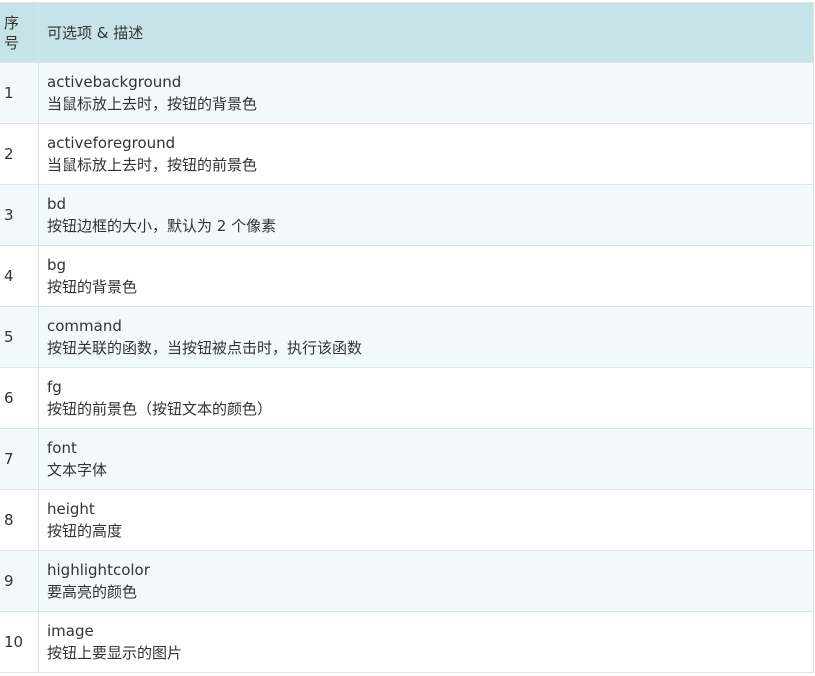 Image resolution: width=815 pixels, height=676 pixels. I want to click on header-number: 序 号, so click(19, 32).